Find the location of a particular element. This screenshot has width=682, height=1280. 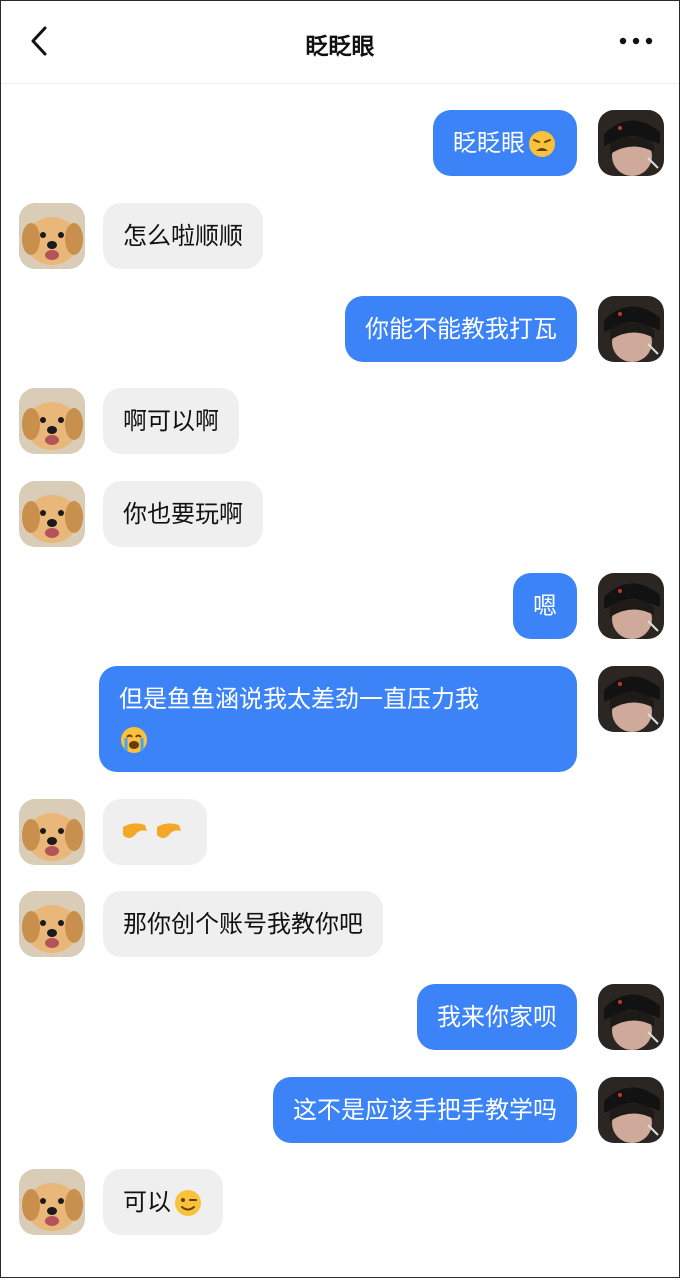

incoming-bubble: 怎么啦顺顺 is located at coordinates (183, 236).